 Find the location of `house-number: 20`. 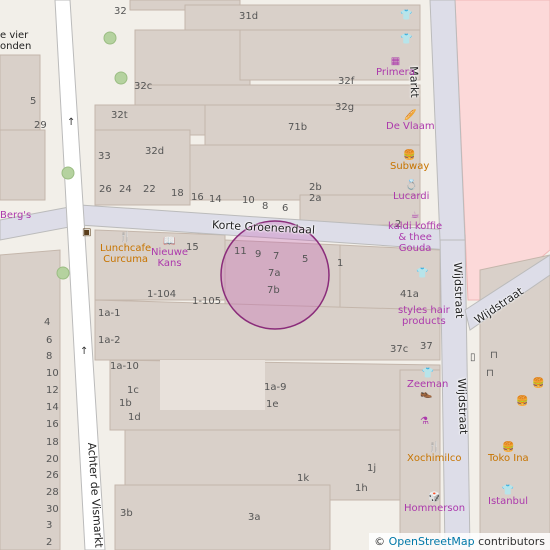

house-number: 20 is located at coordinates (52, 459).